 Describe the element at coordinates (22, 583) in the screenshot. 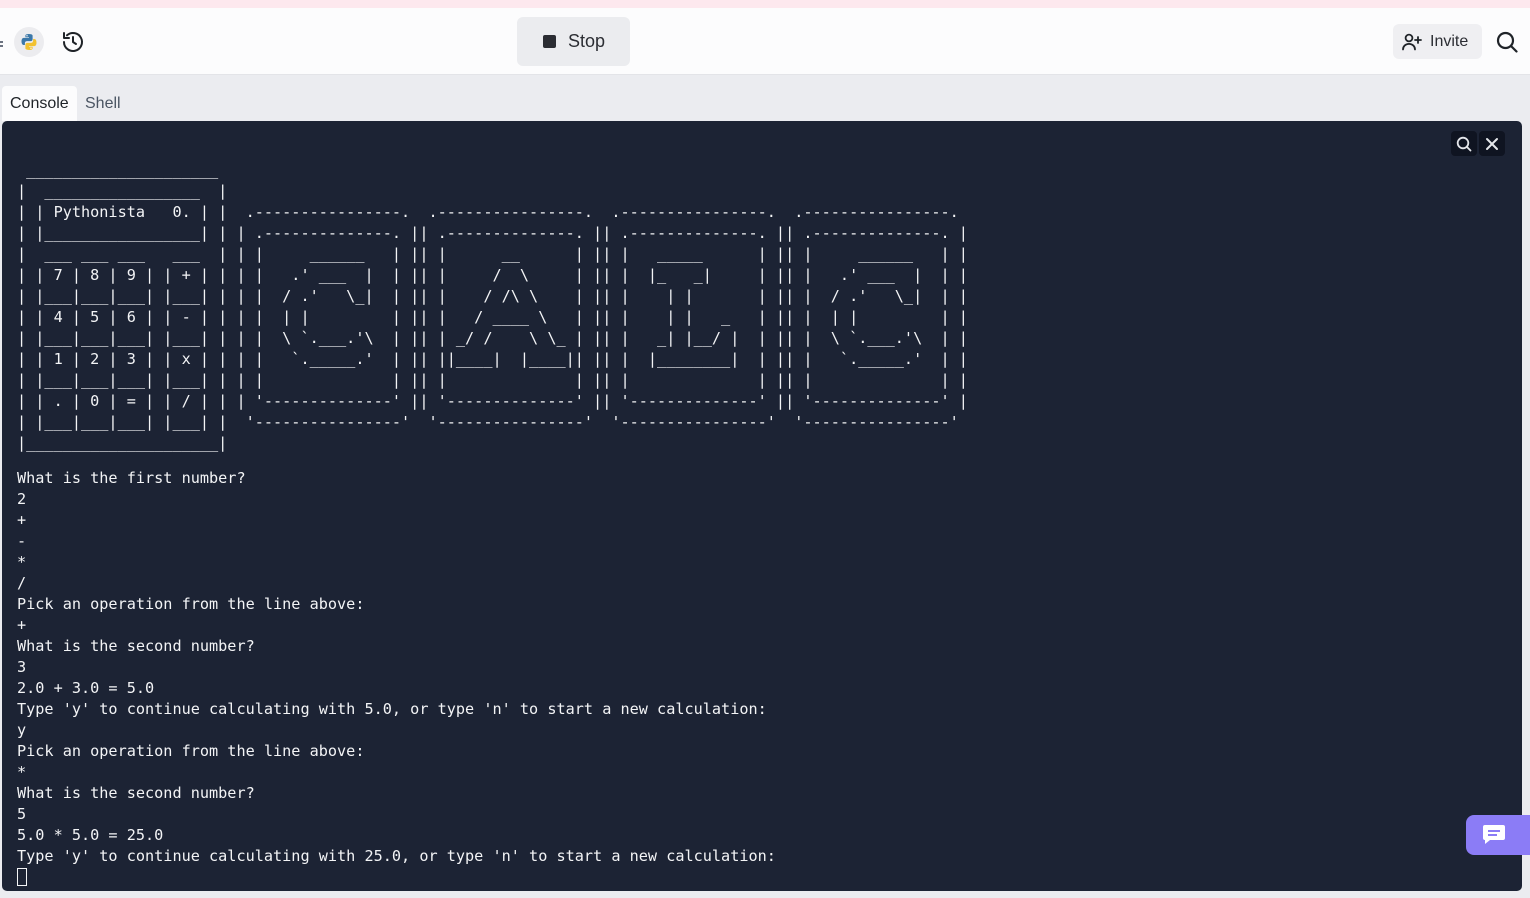

I see `console-line: /` at that location.